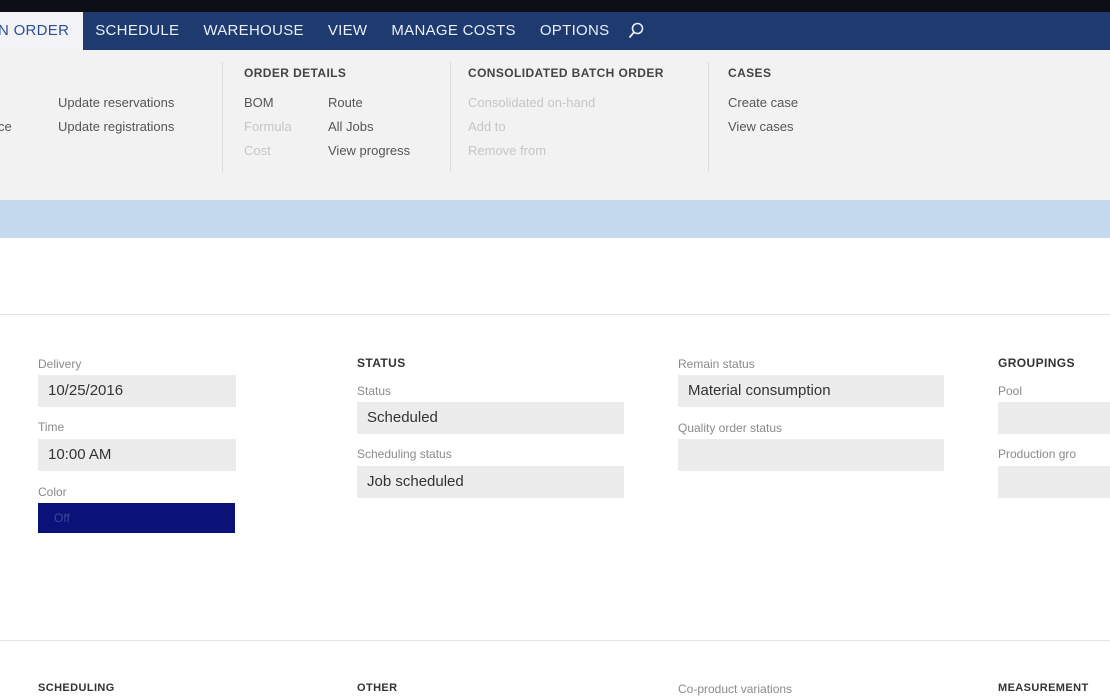  I want to click on scheduling-status-label: Scheduling status, so click(404, 454).